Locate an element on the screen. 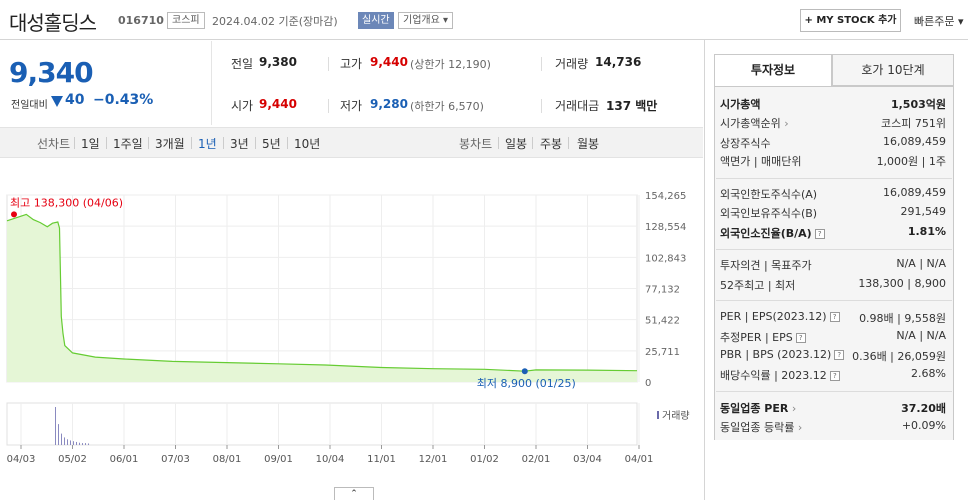  pbr-bps-value: 0.36배 | 26,059원 is located at coordinates (899, 356).